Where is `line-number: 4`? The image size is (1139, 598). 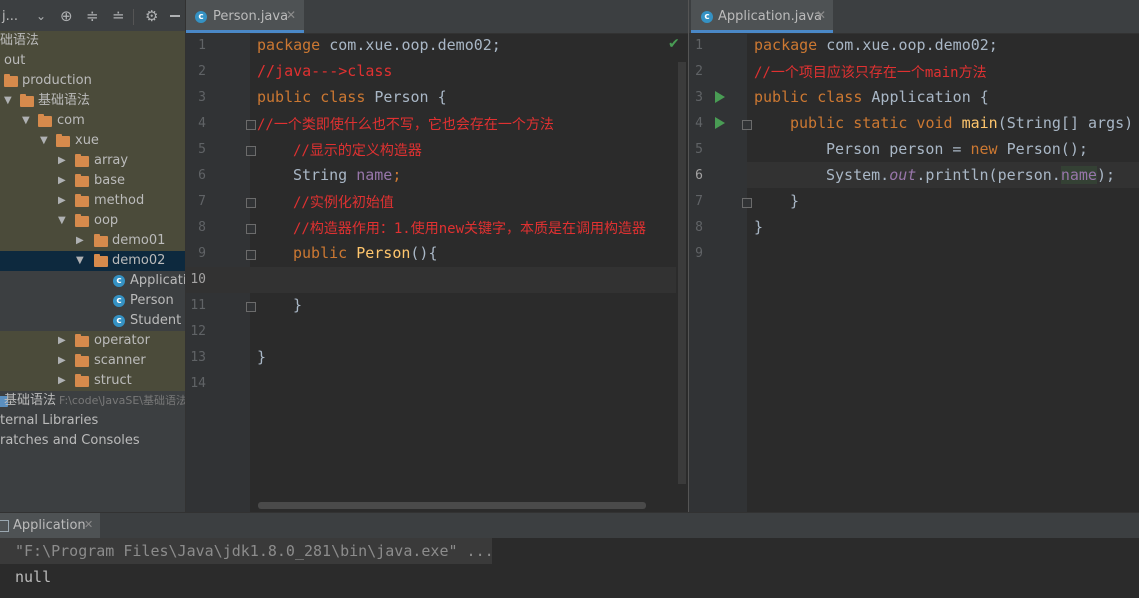
line-number: 4 is located at coordinates (699, 123).